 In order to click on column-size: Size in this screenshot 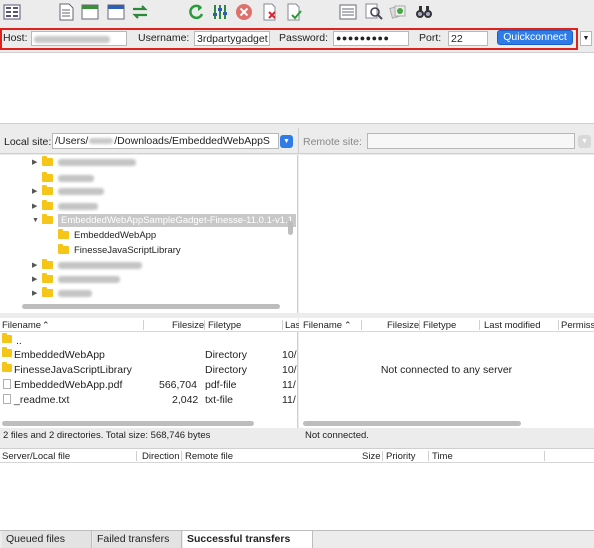, I will do `click(371, 456)`.